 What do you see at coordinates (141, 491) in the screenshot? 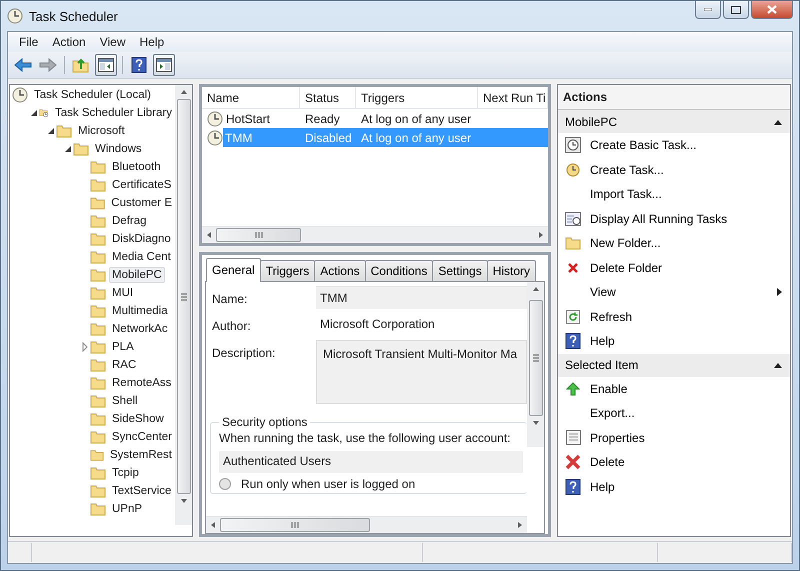
I see `tree-item: TextService` at bounding box center [141, 491].